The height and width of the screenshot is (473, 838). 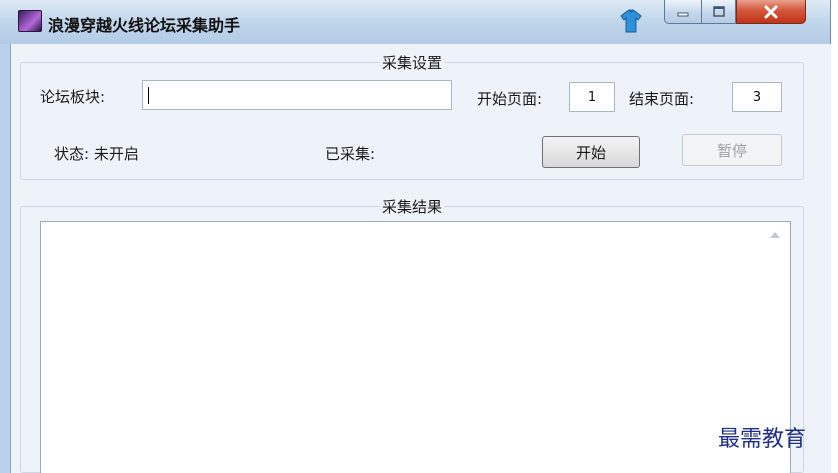 What do you see at coordinates (350, 154) in the screenshot?
I see `collected-label: 已采集:` at bounding box center [350, 154].